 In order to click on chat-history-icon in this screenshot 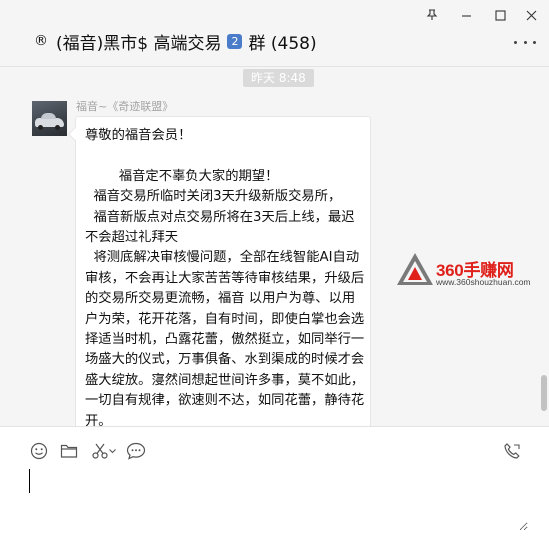, I will do `click(136, 451)`.